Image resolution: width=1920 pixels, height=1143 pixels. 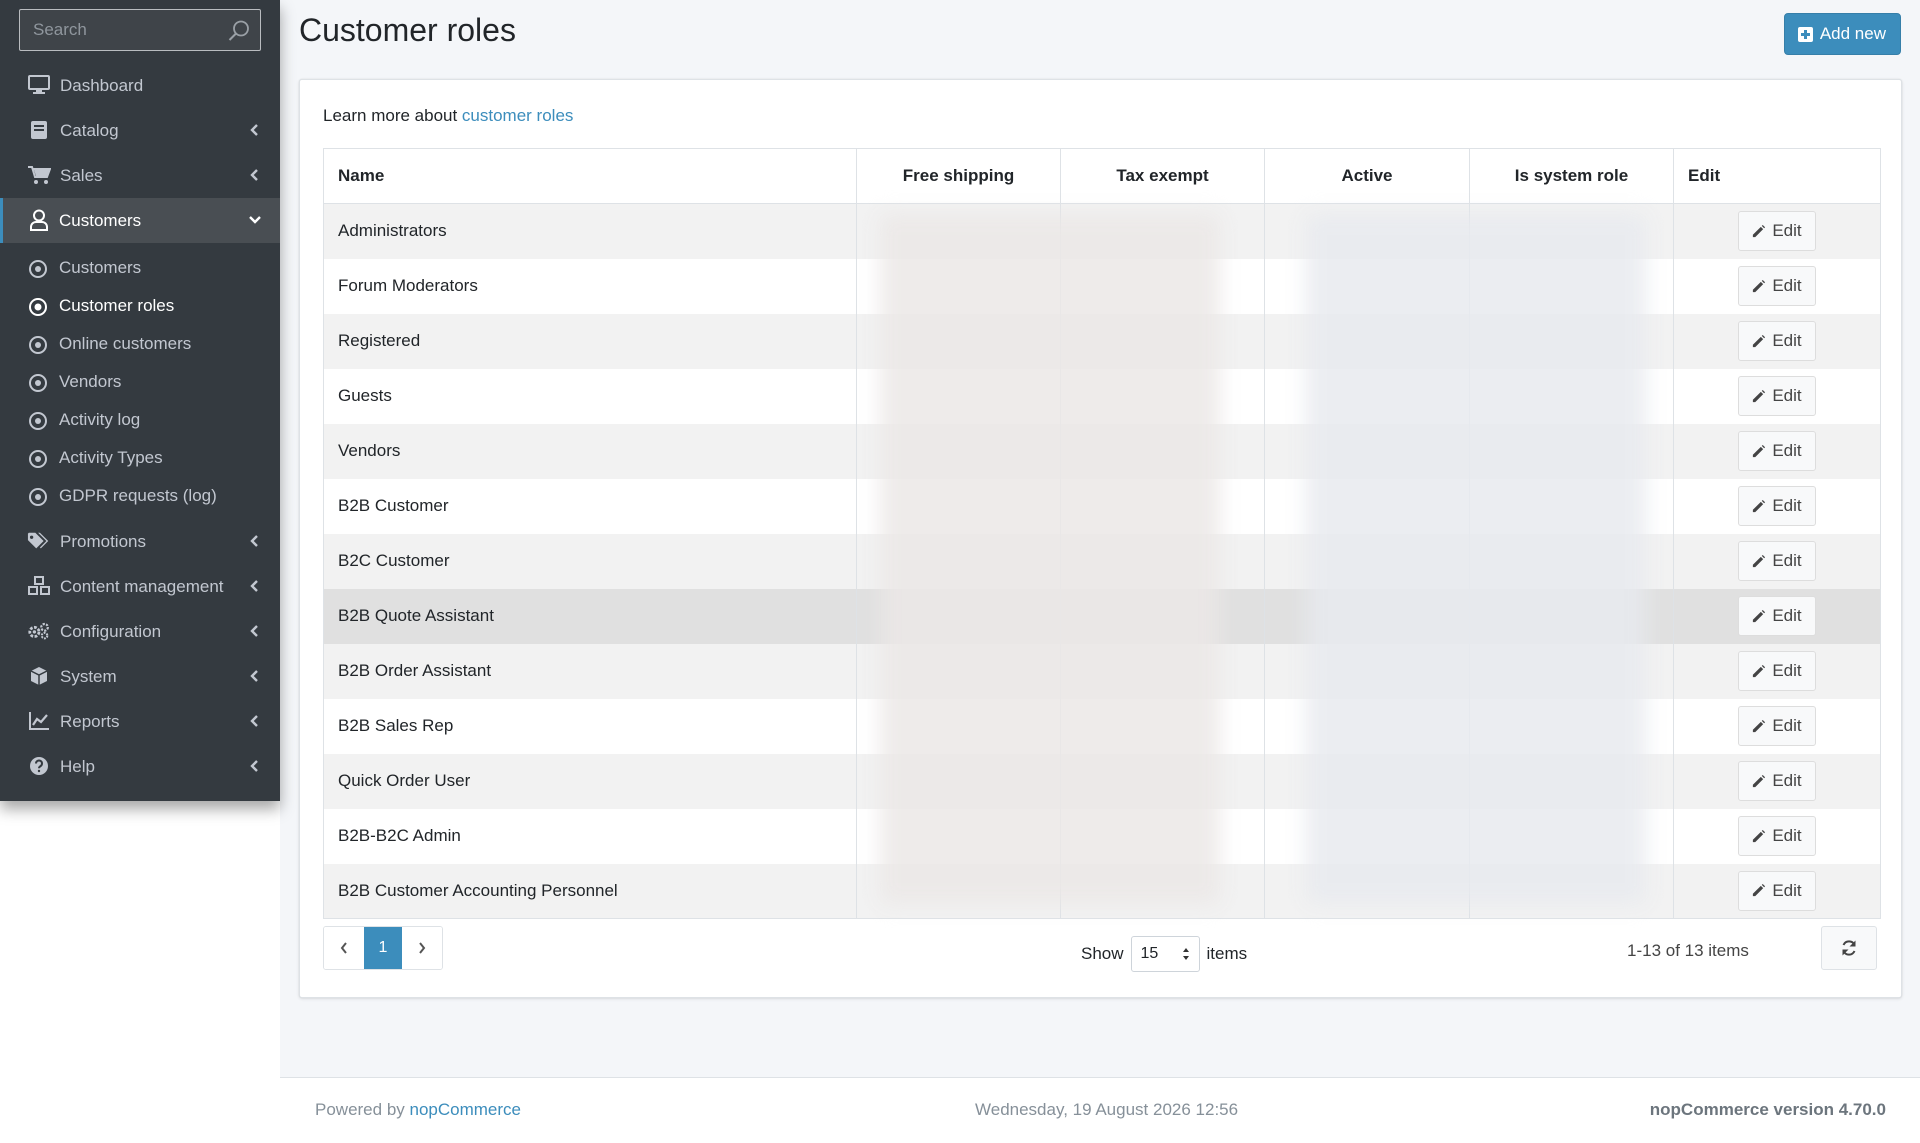 What do you see at coordinates (1102, 671) in the screenshot?
I see `table-row: B2B Order Assistant Edit` at bounding box center [1102, 671].